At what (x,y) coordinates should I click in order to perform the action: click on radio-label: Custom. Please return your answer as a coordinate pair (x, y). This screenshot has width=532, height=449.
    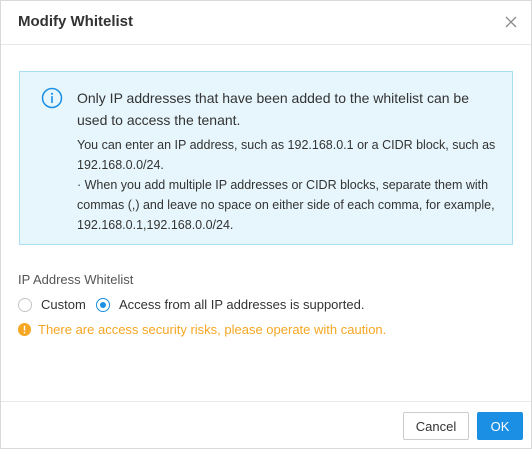
    Looking at the image, I should click on (63, 304).